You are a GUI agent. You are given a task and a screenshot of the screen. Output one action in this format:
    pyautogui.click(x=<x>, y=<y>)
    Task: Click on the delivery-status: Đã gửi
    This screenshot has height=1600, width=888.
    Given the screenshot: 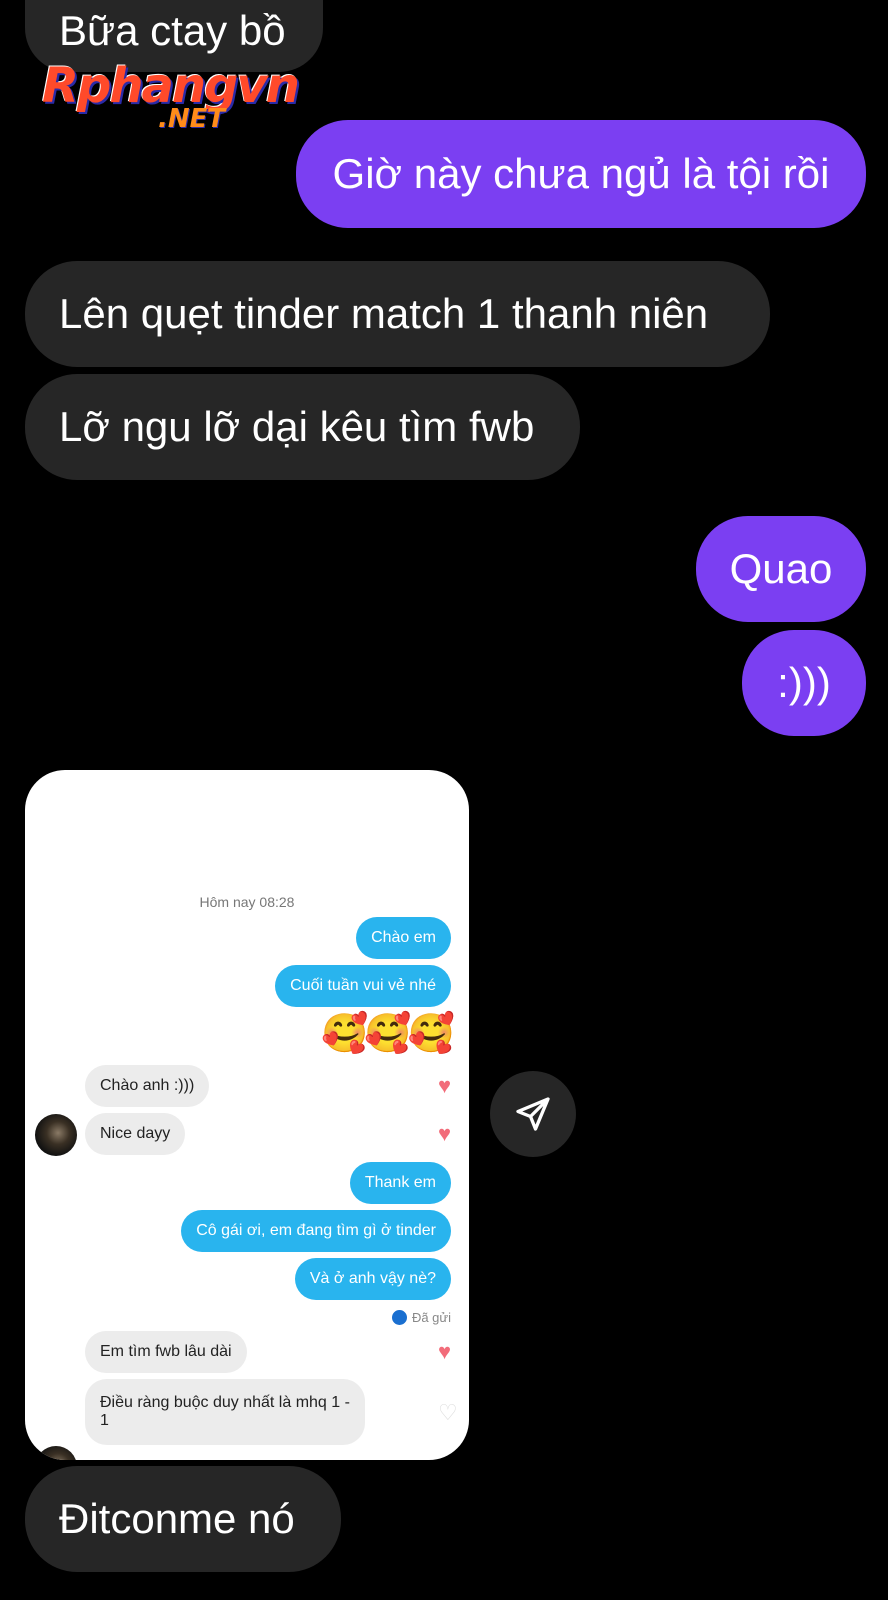 What is the action you would take?
    pyautogui.click(x=421, y=1317)
    